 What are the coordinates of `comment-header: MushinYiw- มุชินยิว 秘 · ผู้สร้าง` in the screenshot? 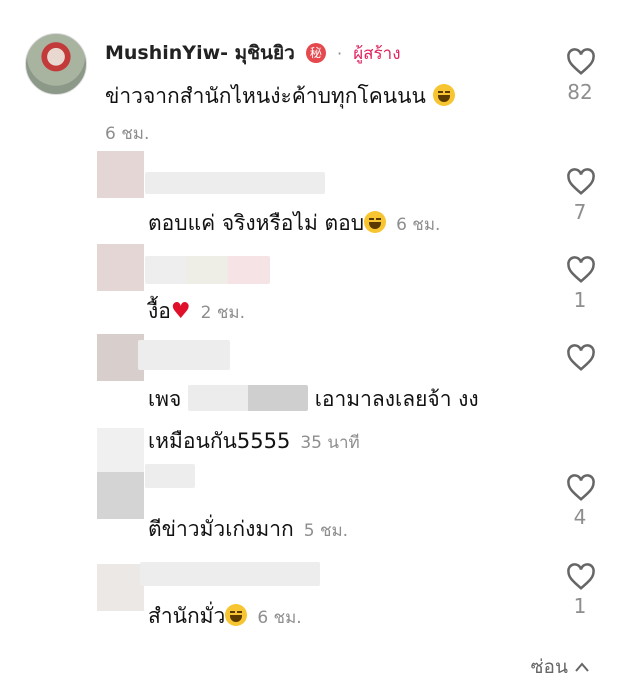 It's located at (253, 53).